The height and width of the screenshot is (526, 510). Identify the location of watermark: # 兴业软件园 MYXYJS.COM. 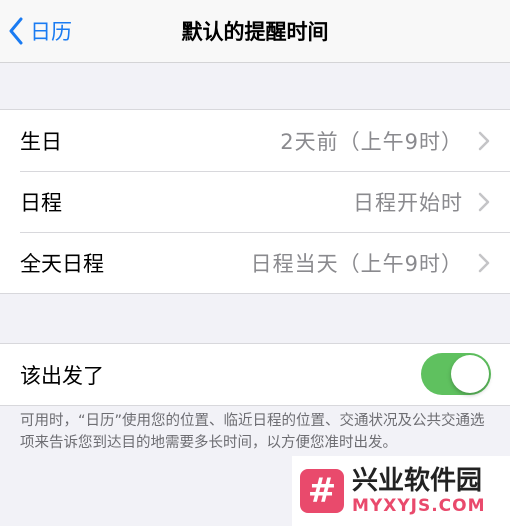
(401, 491).